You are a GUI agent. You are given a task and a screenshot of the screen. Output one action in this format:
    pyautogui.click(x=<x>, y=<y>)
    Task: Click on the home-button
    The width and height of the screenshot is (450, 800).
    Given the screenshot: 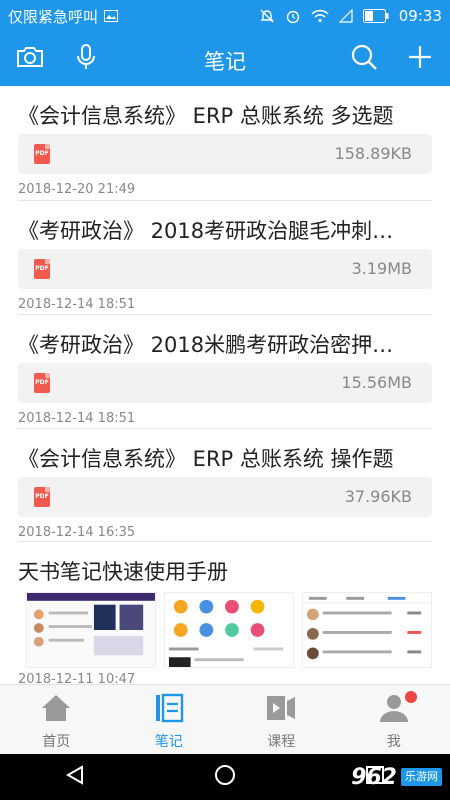 What is the action you would take?
    pyautogui.click(x=225, y=777)
    